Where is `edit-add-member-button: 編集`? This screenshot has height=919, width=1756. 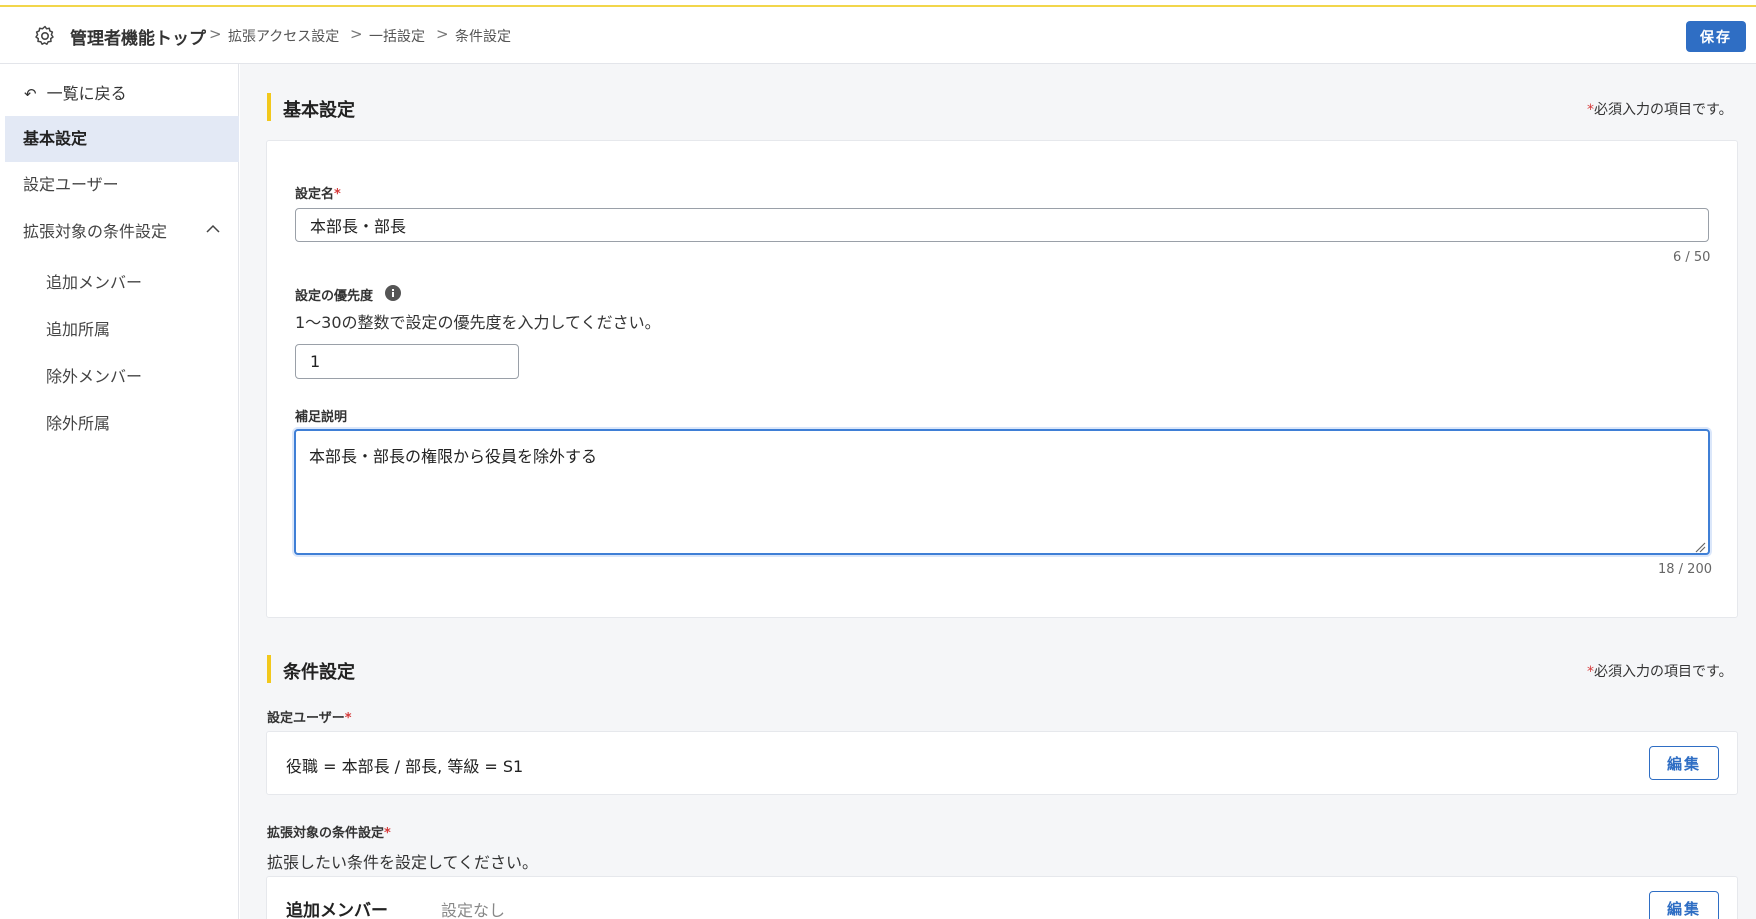 edit-add-member-button: 編集 is located at coordinates (1684, 905).